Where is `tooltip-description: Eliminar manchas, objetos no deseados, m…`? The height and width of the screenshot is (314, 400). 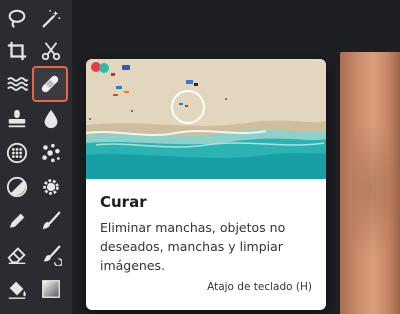
tooltip-description: Eliminar manchas, objetos no deseados, m… is located at coordinates (193, 246).